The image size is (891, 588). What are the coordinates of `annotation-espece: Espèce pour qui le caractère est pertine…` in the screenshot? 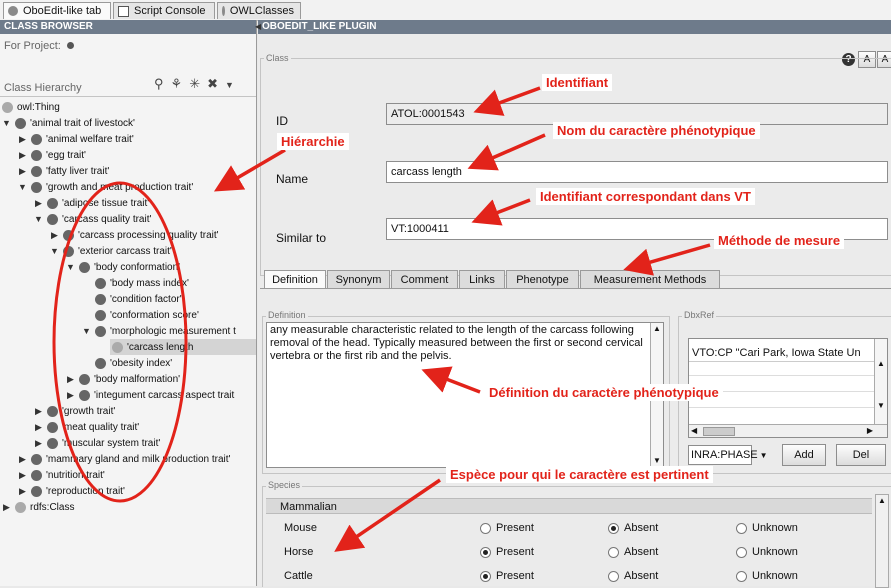 It's located at (579, 474).